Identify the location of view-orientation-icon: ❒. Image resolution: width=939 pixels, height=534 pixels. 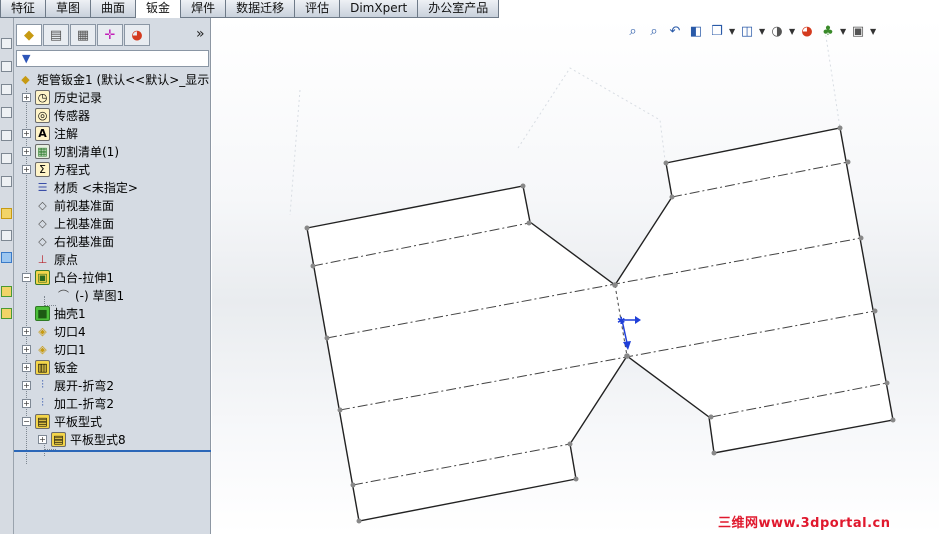
(717, 31).